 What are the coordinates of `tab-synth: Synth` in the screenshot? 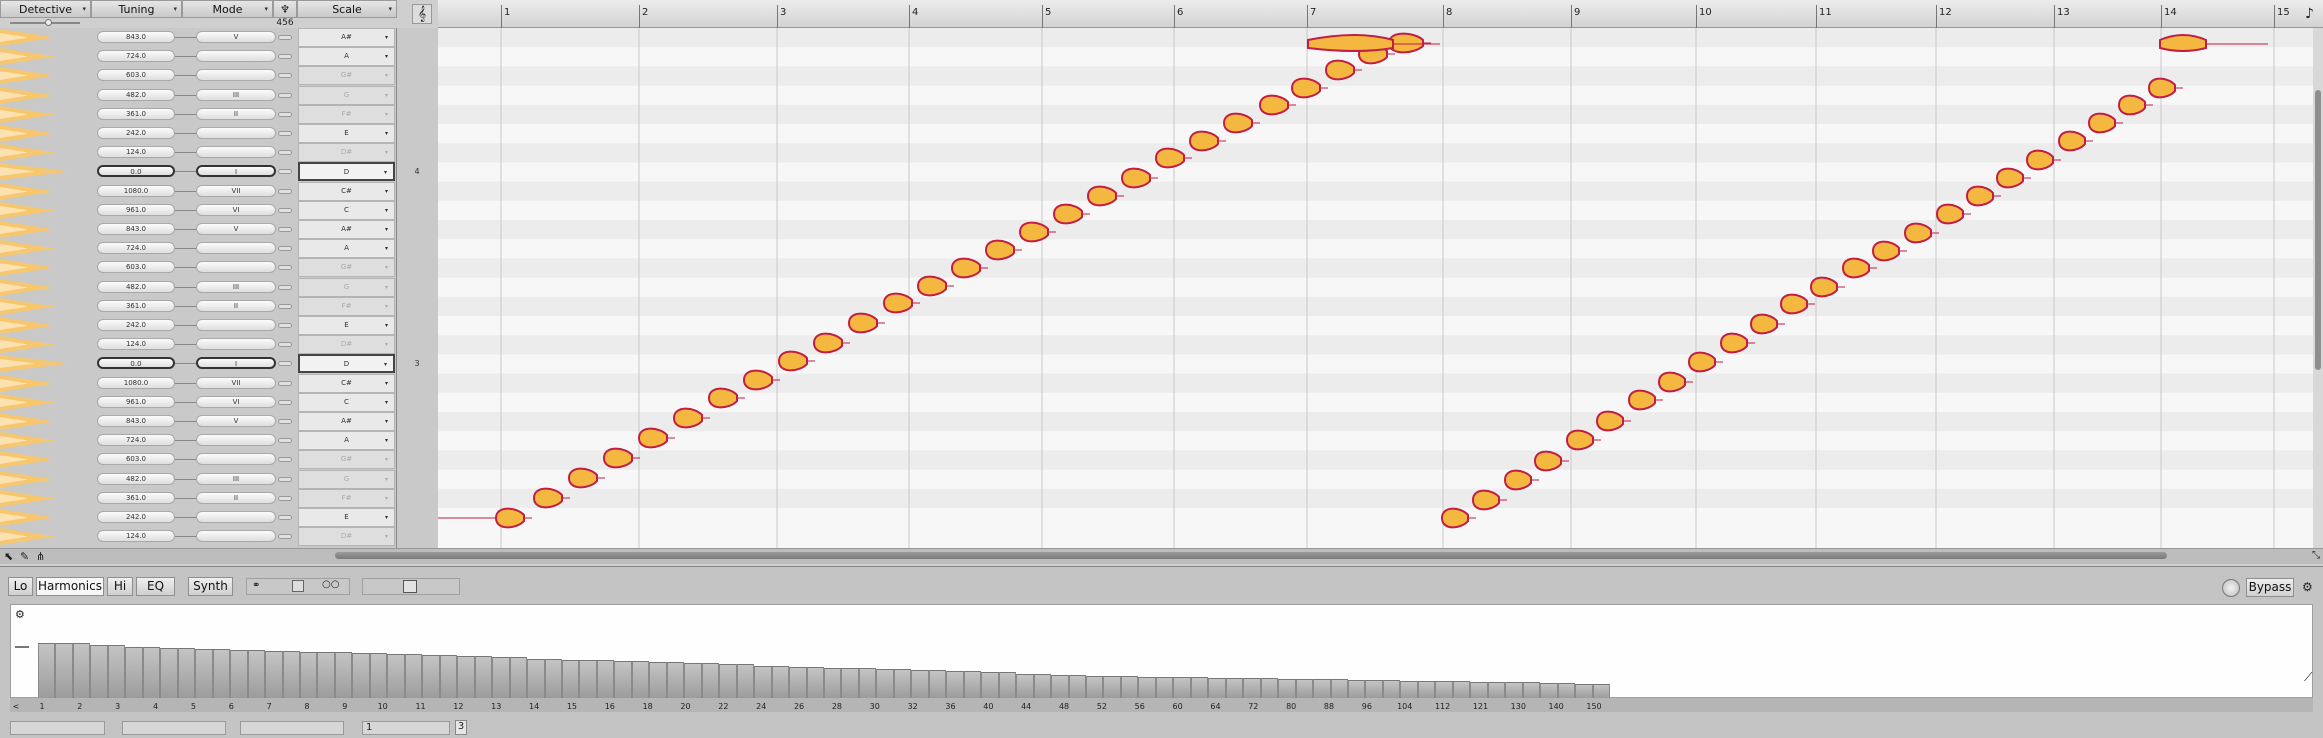 It's located at (210, 586).